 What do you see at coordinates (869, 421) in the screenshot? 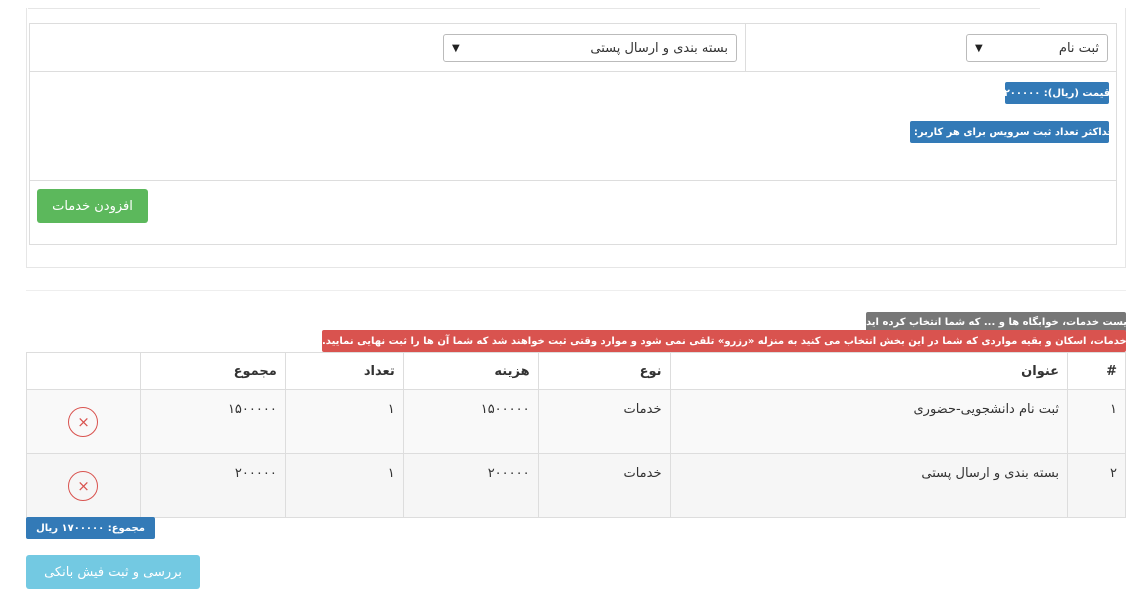
I see `row-title: ثبت نام دانشجویی-حضوری` at bounding box center [869, 421].